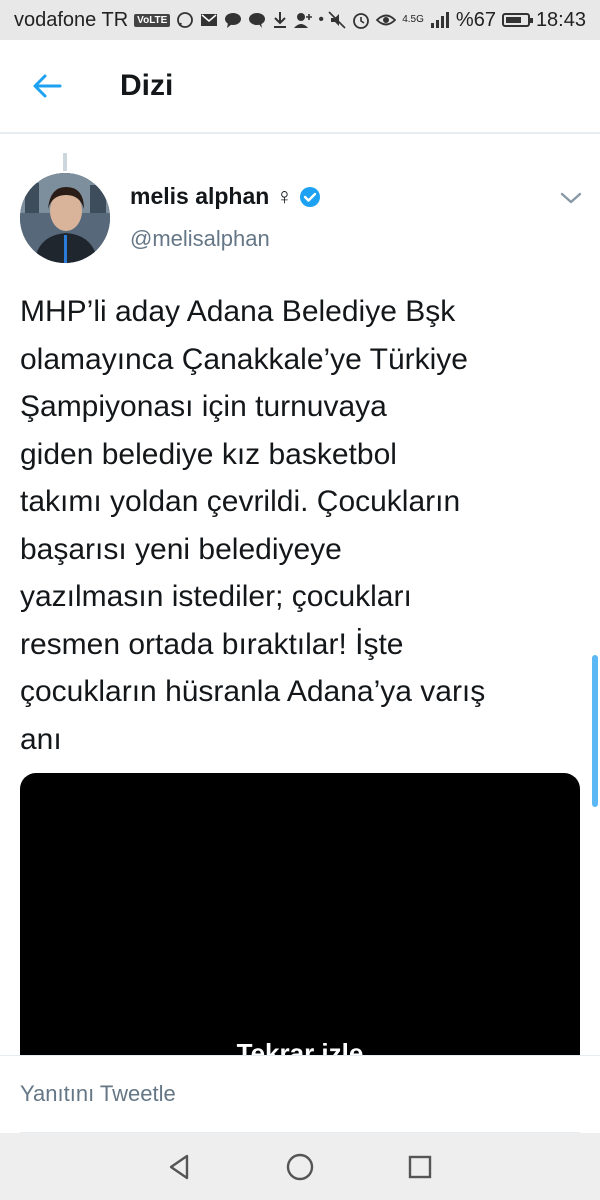 The width and height of the screenshot is (600, 1200). What do you see at coordinates (300, 87) in the screenshot?
I see `app-header: Dizi` at bounding box center [300, 87].